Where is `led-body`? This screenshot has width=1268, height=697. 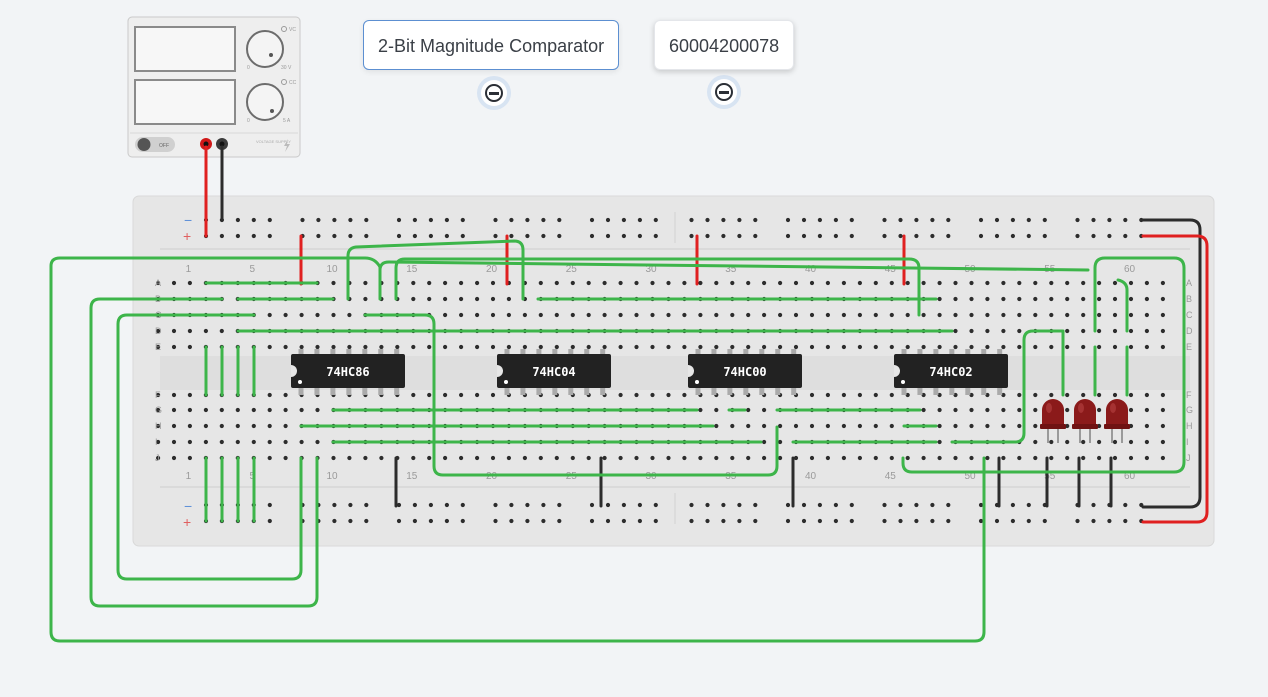 led-body is located at coordinates (1085, 413).